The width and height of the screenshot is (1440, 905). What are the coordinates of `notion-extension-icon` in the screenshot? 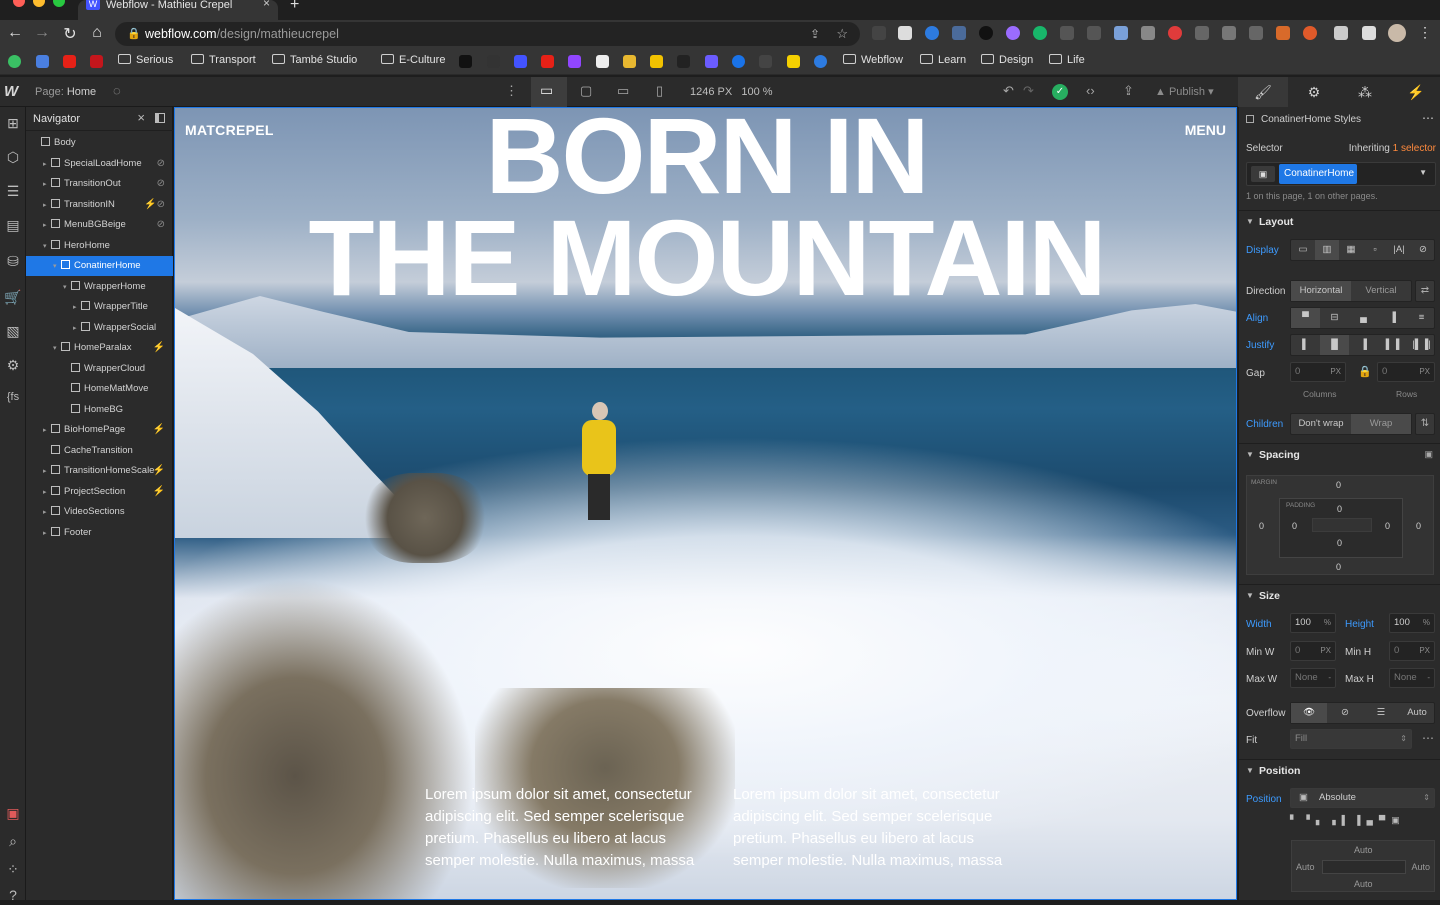 It's located at (905, 33).